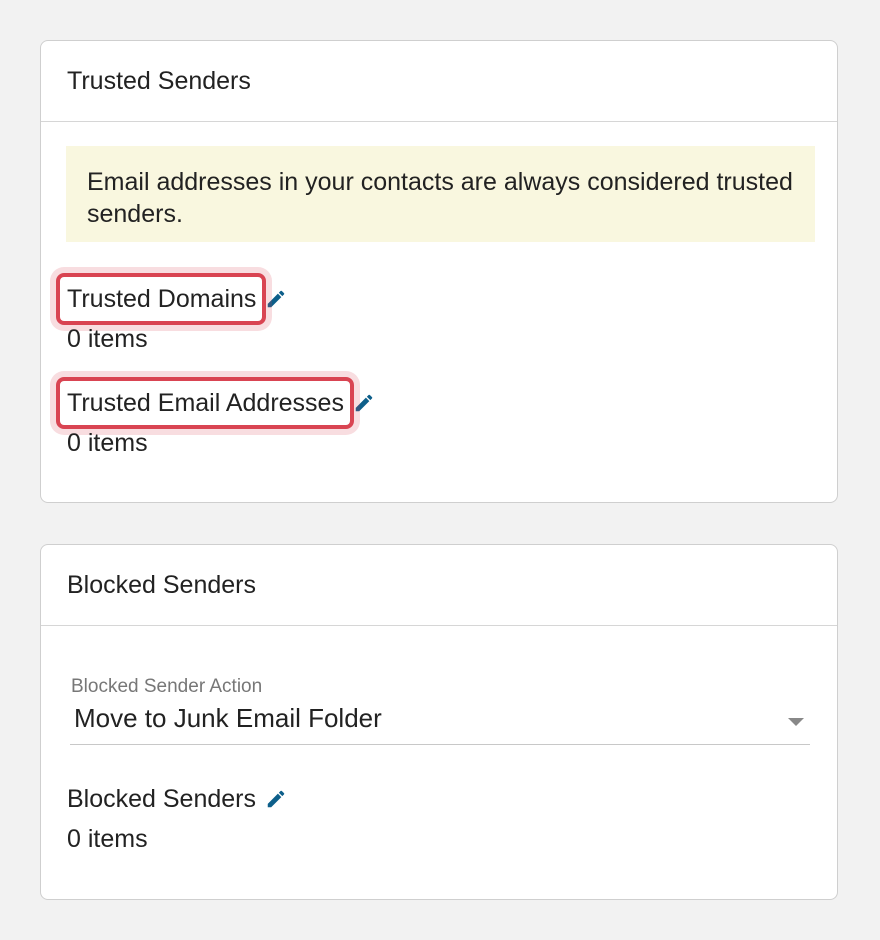 This screenshot has width=880, height=940. Describe the element at coordinates (167, 686) in the screenshot. I see `blocked-action-label: Blocked Sender Action` at that location.